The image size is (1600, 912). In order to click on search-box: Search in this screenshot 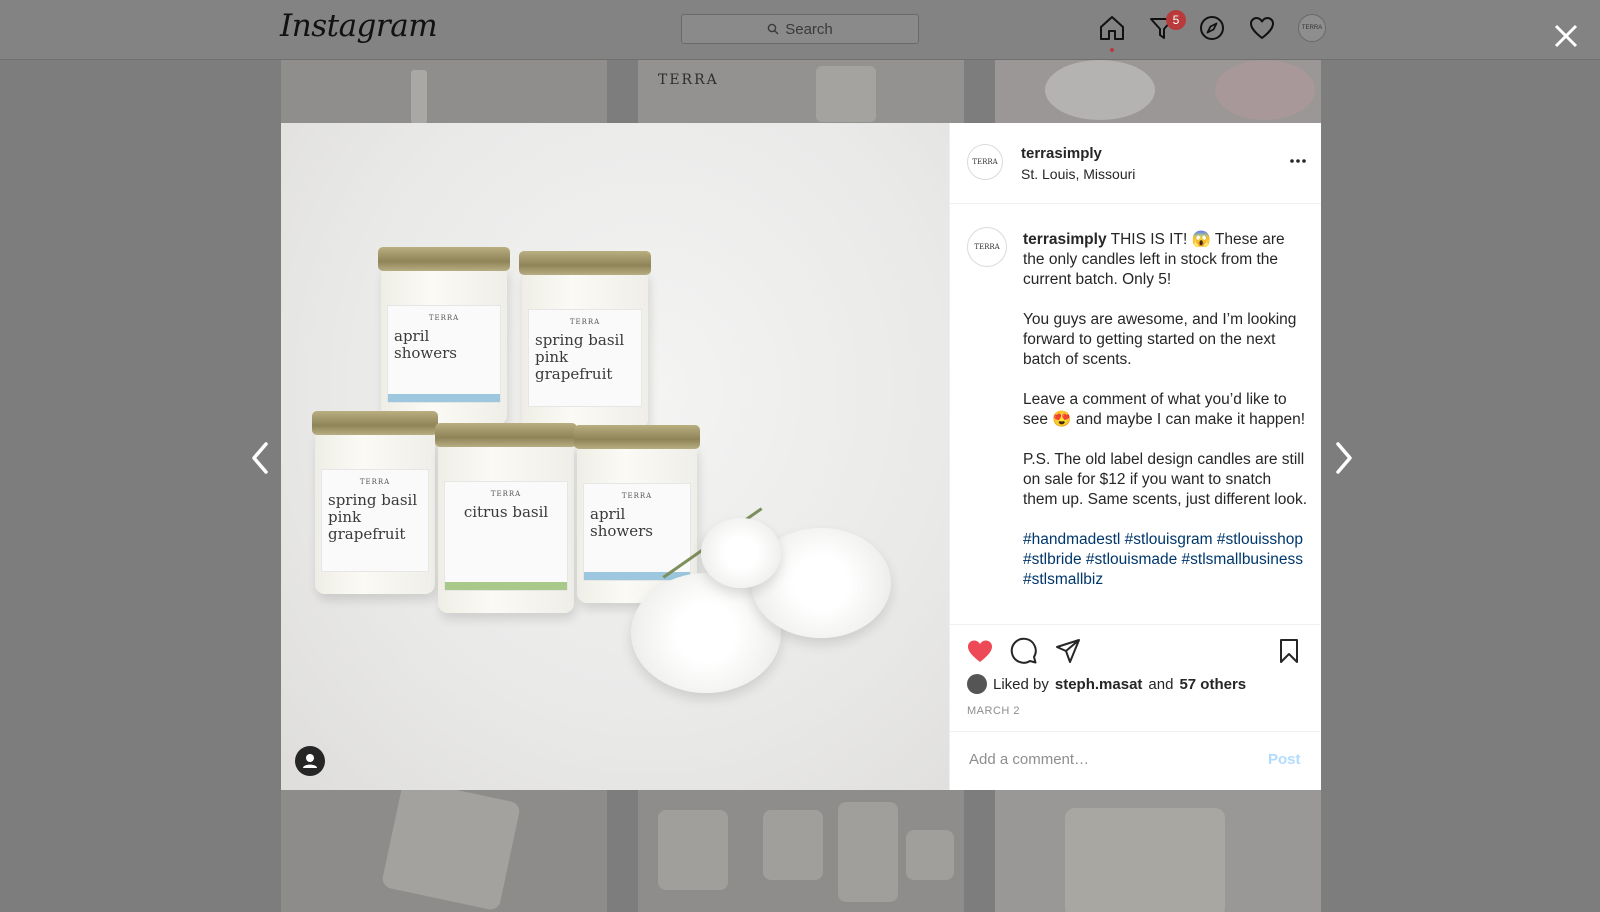, I will do `click(800, 29)`.